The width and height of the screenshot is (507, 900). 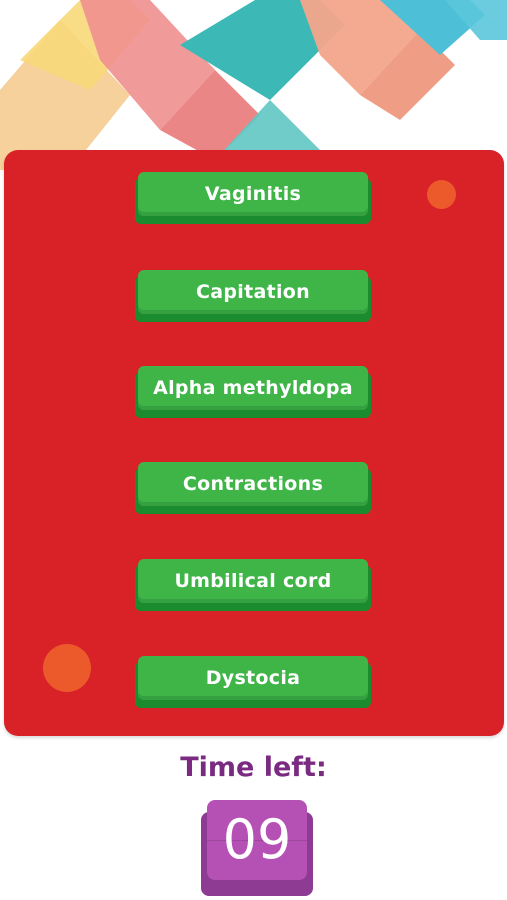 What do you see at coordinates (253, 767) in the screenshot?
I see `time-left-label: Time left:` at bounding box center [253, 767].